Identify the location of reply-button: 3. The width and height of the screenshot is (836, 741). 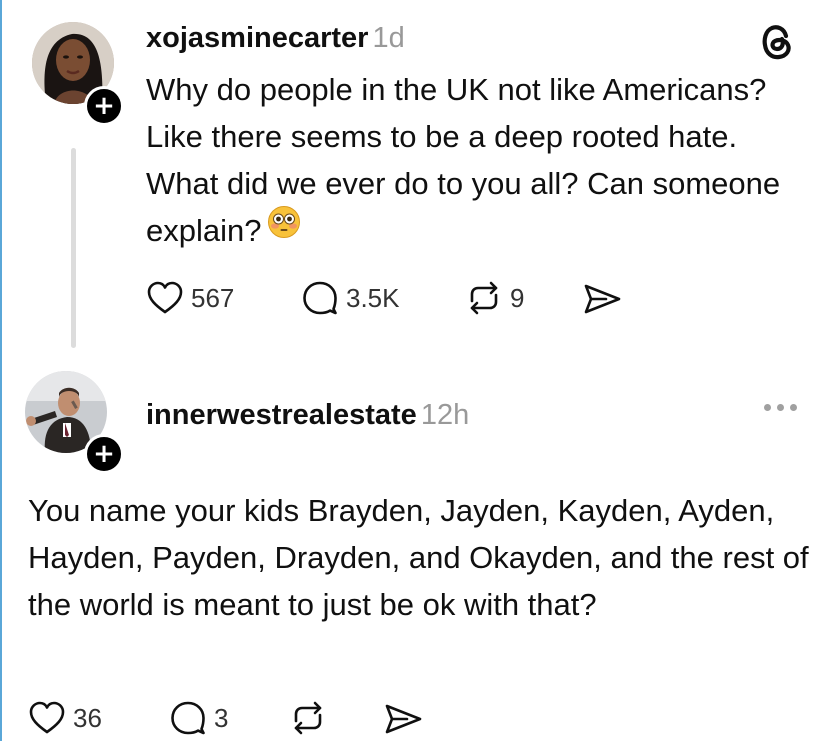
(199, 718).